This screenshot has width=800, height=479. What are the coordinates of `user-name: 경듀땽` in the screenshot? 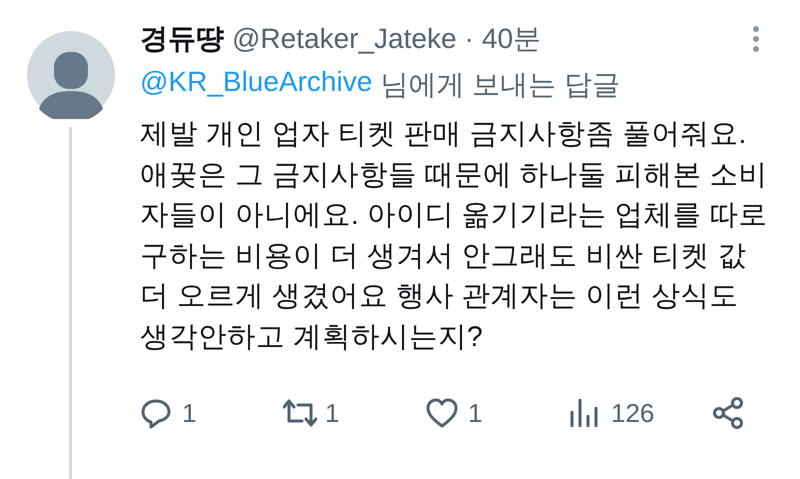 It's located at (182, 39).